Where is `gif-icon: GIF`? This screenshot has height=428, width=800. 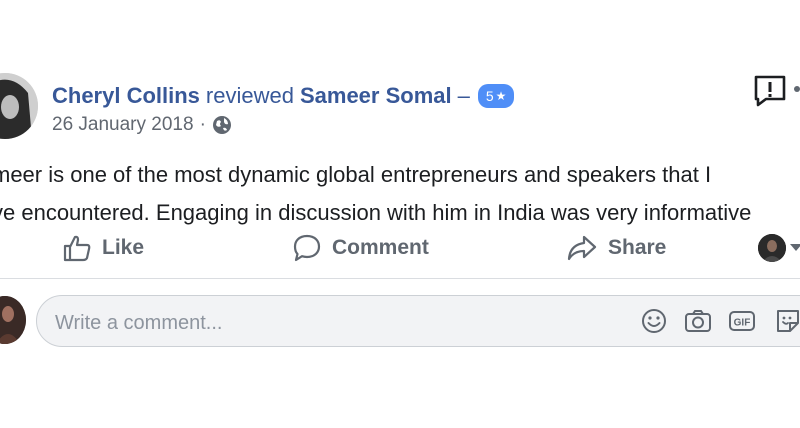 gif-icon: GIF is located at coordinates (742, 321).